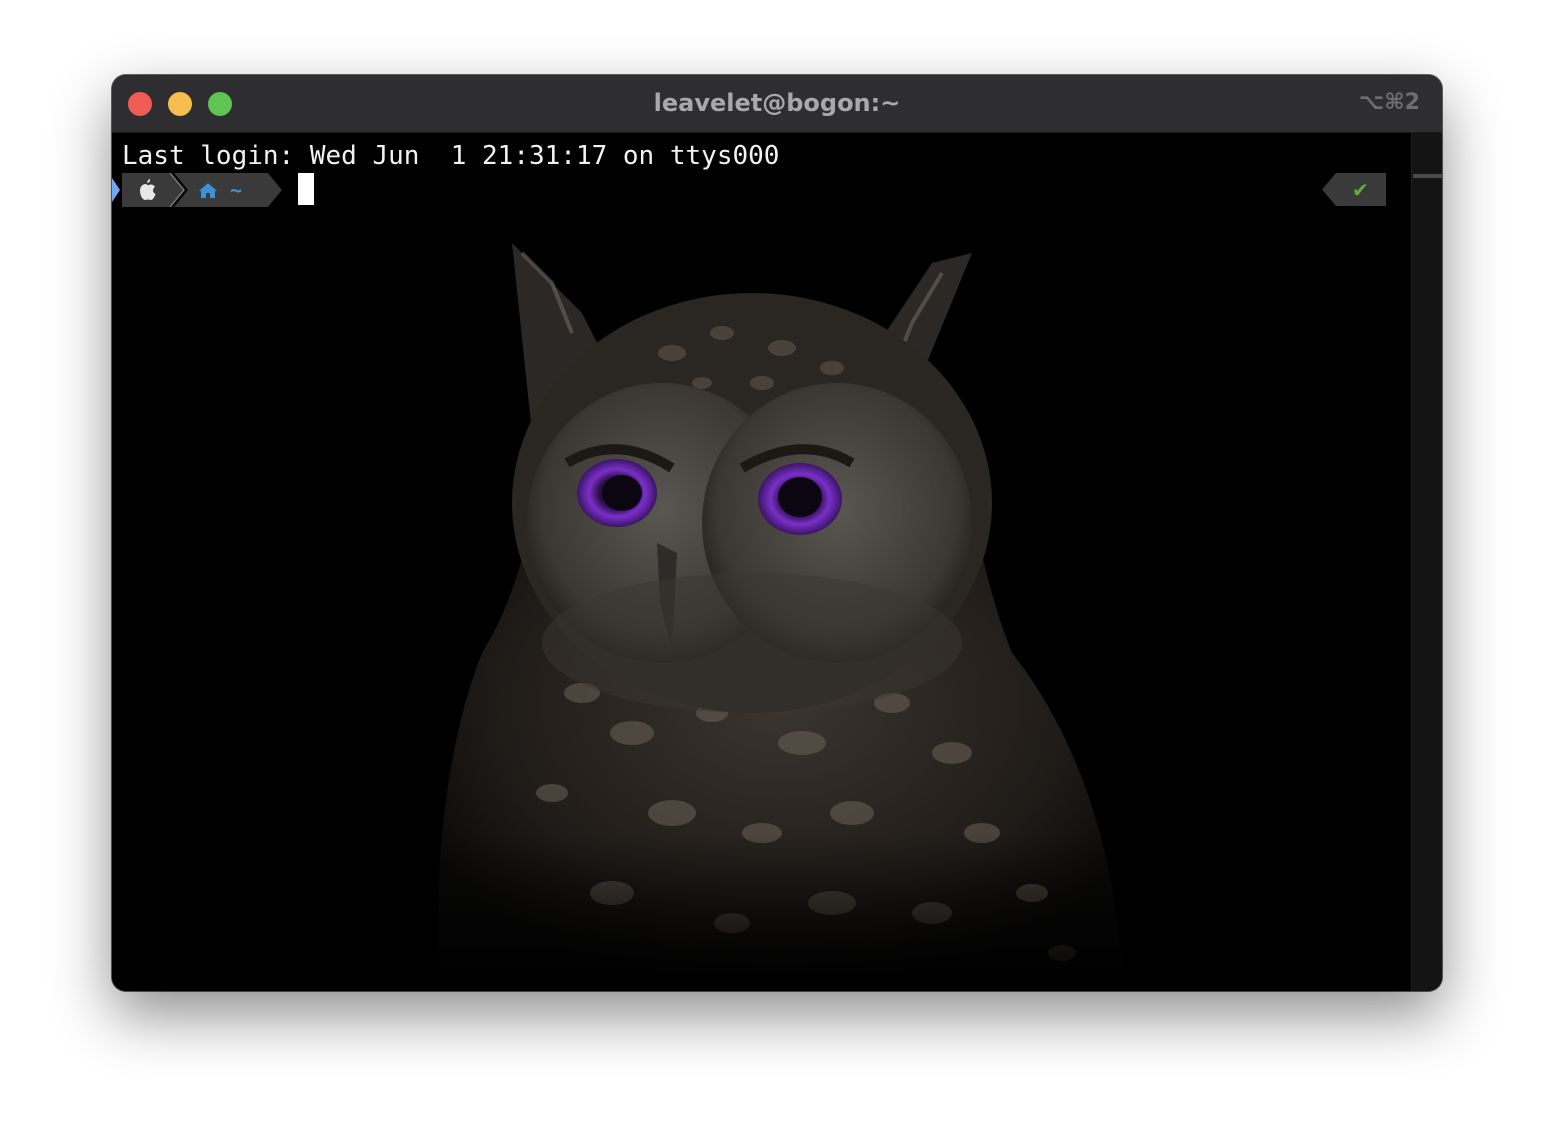 The width and height of the screenshot is (1554, 1140). Describe the element at coordinates (306, 189) in the screenshot. I see `text-cursor` at that location.